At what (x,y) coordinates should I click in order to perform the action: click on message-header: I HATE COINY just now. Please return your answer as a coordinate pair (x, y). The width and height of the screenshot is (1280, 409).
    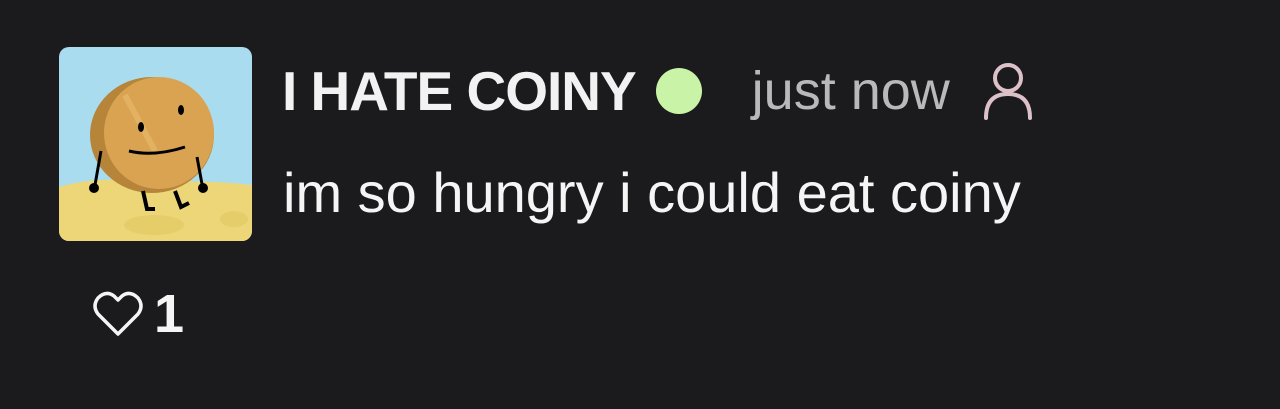
    Looking at the image, I should click on (659, 91).